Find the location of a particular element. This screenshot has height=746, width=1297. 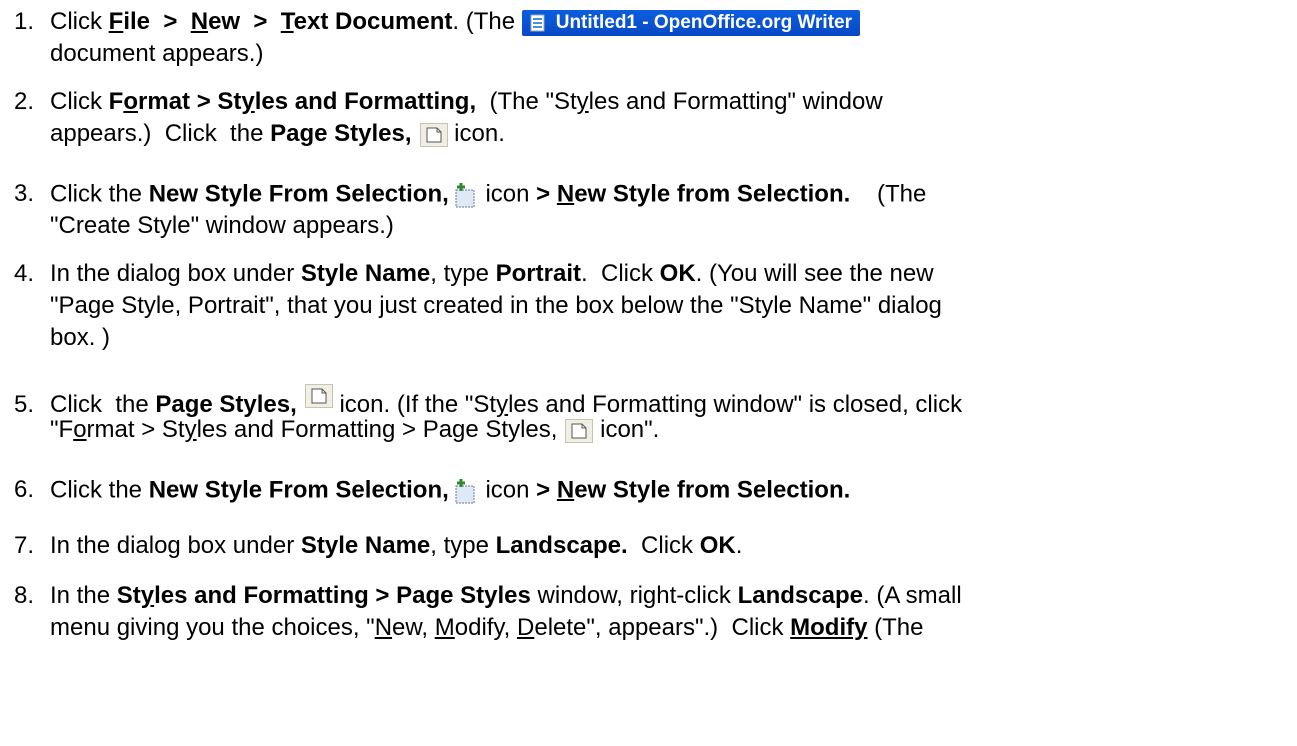

mnemonic: F is located at coordinates (116, 21).